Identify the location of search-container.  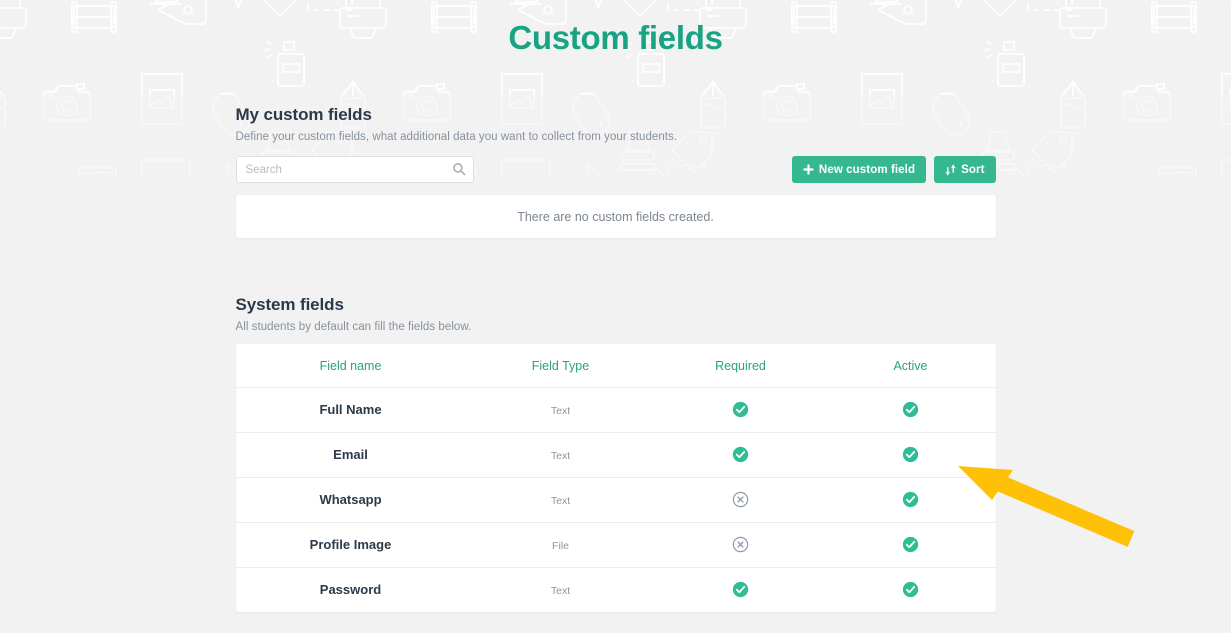
(354, 169).